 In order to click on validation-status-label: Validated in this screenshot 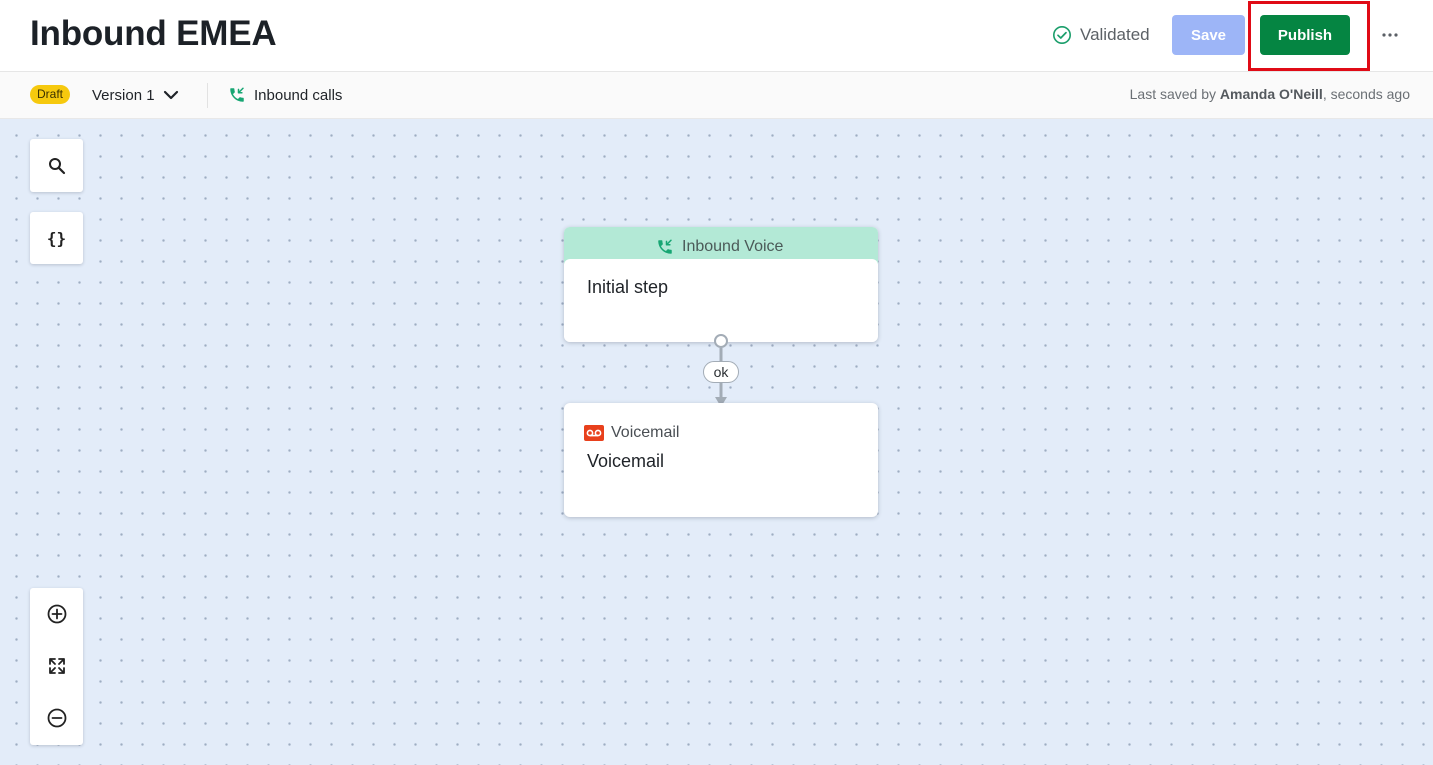, I will do `click(1115, 34)`.